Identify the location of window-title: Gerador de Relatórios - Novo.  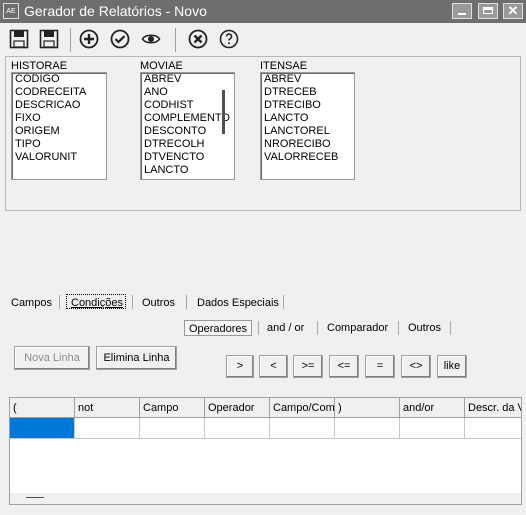
(115, 11).